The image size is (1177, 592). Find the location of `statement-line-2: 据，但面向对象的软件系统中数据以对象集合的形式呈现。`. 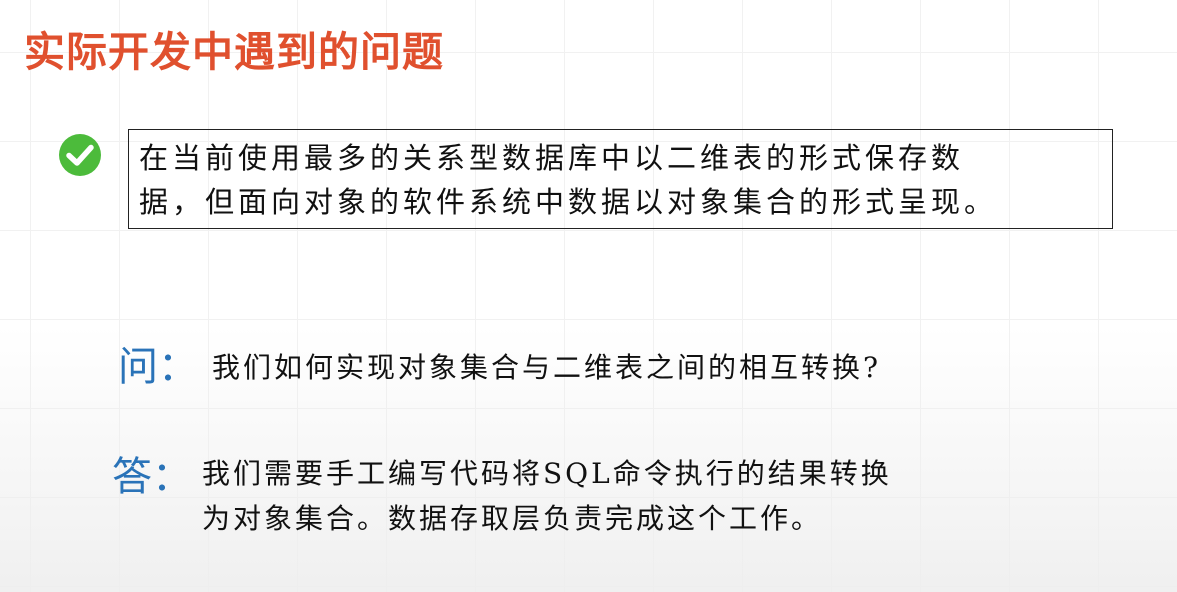

statement-line-2: 据，但面向对象的软件系统中数据以对象集合的形式呈现。 is located at coordinates (568, 202).